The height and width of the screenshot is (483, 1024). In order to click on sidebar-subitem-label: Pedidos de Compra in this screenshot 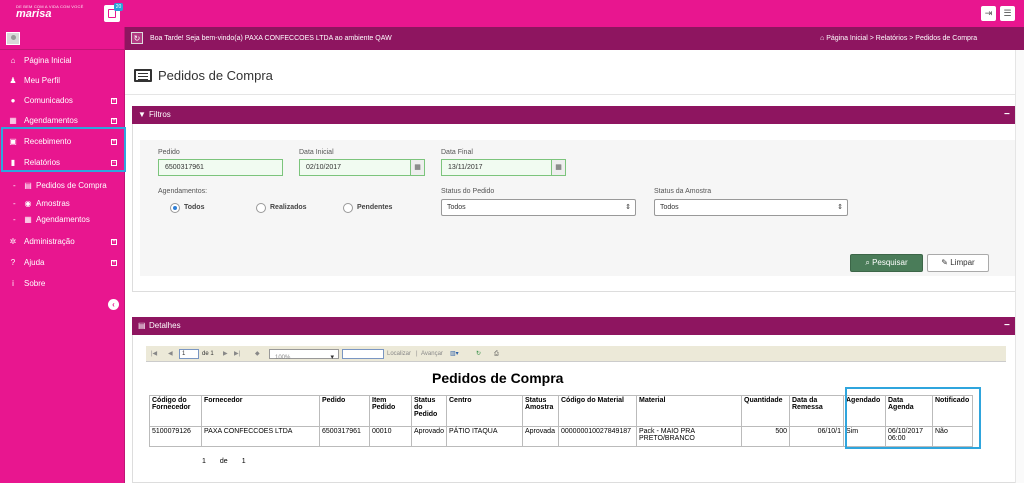, I will do `click(71, 185)`.